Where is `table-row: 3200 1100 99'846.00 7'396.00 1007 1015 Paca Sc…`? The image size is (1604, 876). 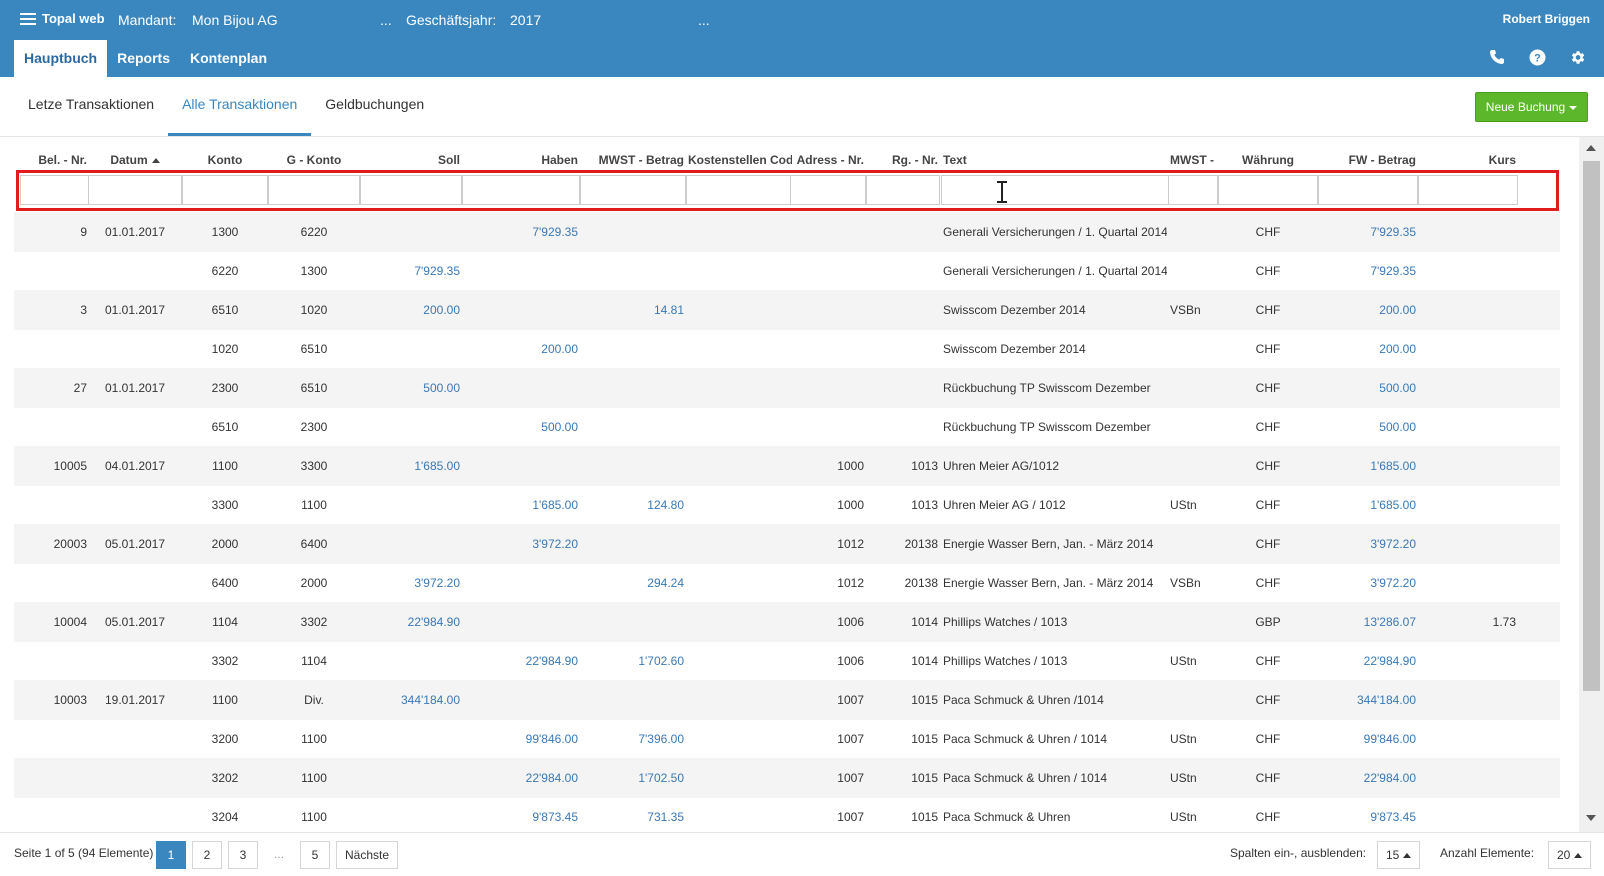 table-row: 3200 1100 99'846.00 7'396.00 1007 1015 Paca Sc… is located at coordinates (787, 739).